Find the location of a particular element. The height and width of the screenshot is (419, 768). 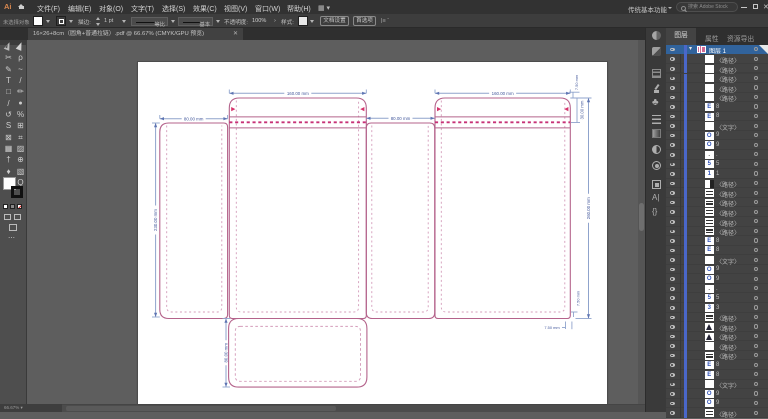

svg-text: 30.00 mm is located at coordinates (582, 109).